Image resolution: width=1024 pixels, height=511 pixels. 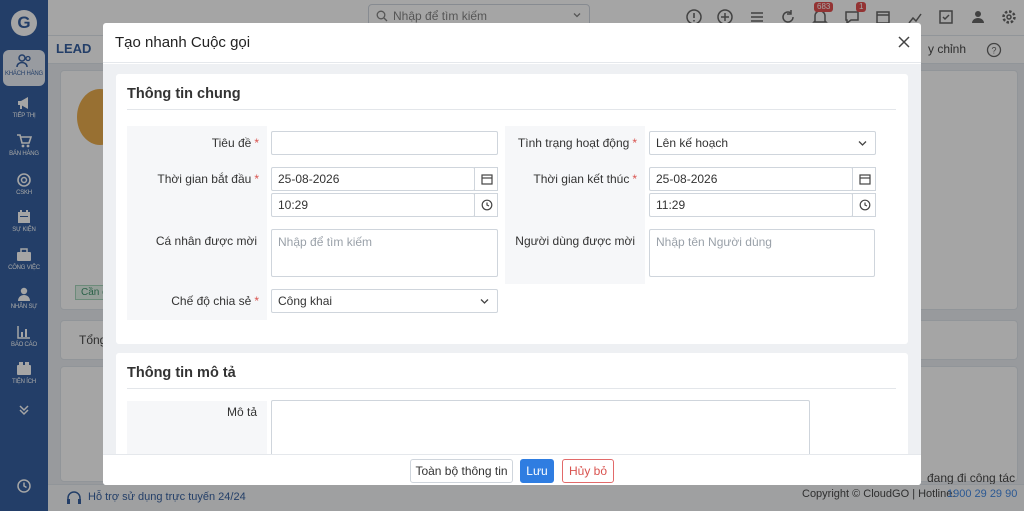 I want to click on invitees-input: Nhập để tìm kiếm, so click(x=384, y=253).